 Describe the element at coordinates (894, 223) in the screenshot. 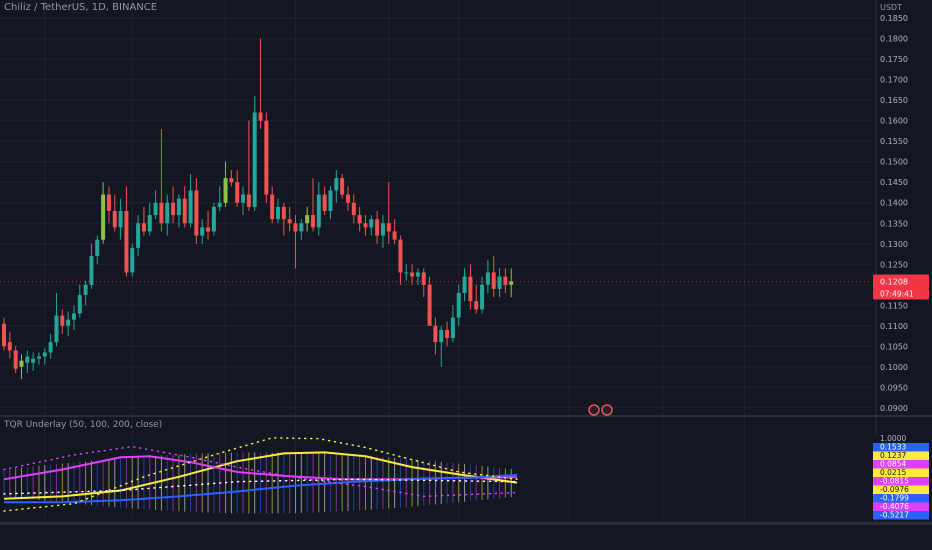

I see `price-axis-tick-label: 0.1350` at that location.